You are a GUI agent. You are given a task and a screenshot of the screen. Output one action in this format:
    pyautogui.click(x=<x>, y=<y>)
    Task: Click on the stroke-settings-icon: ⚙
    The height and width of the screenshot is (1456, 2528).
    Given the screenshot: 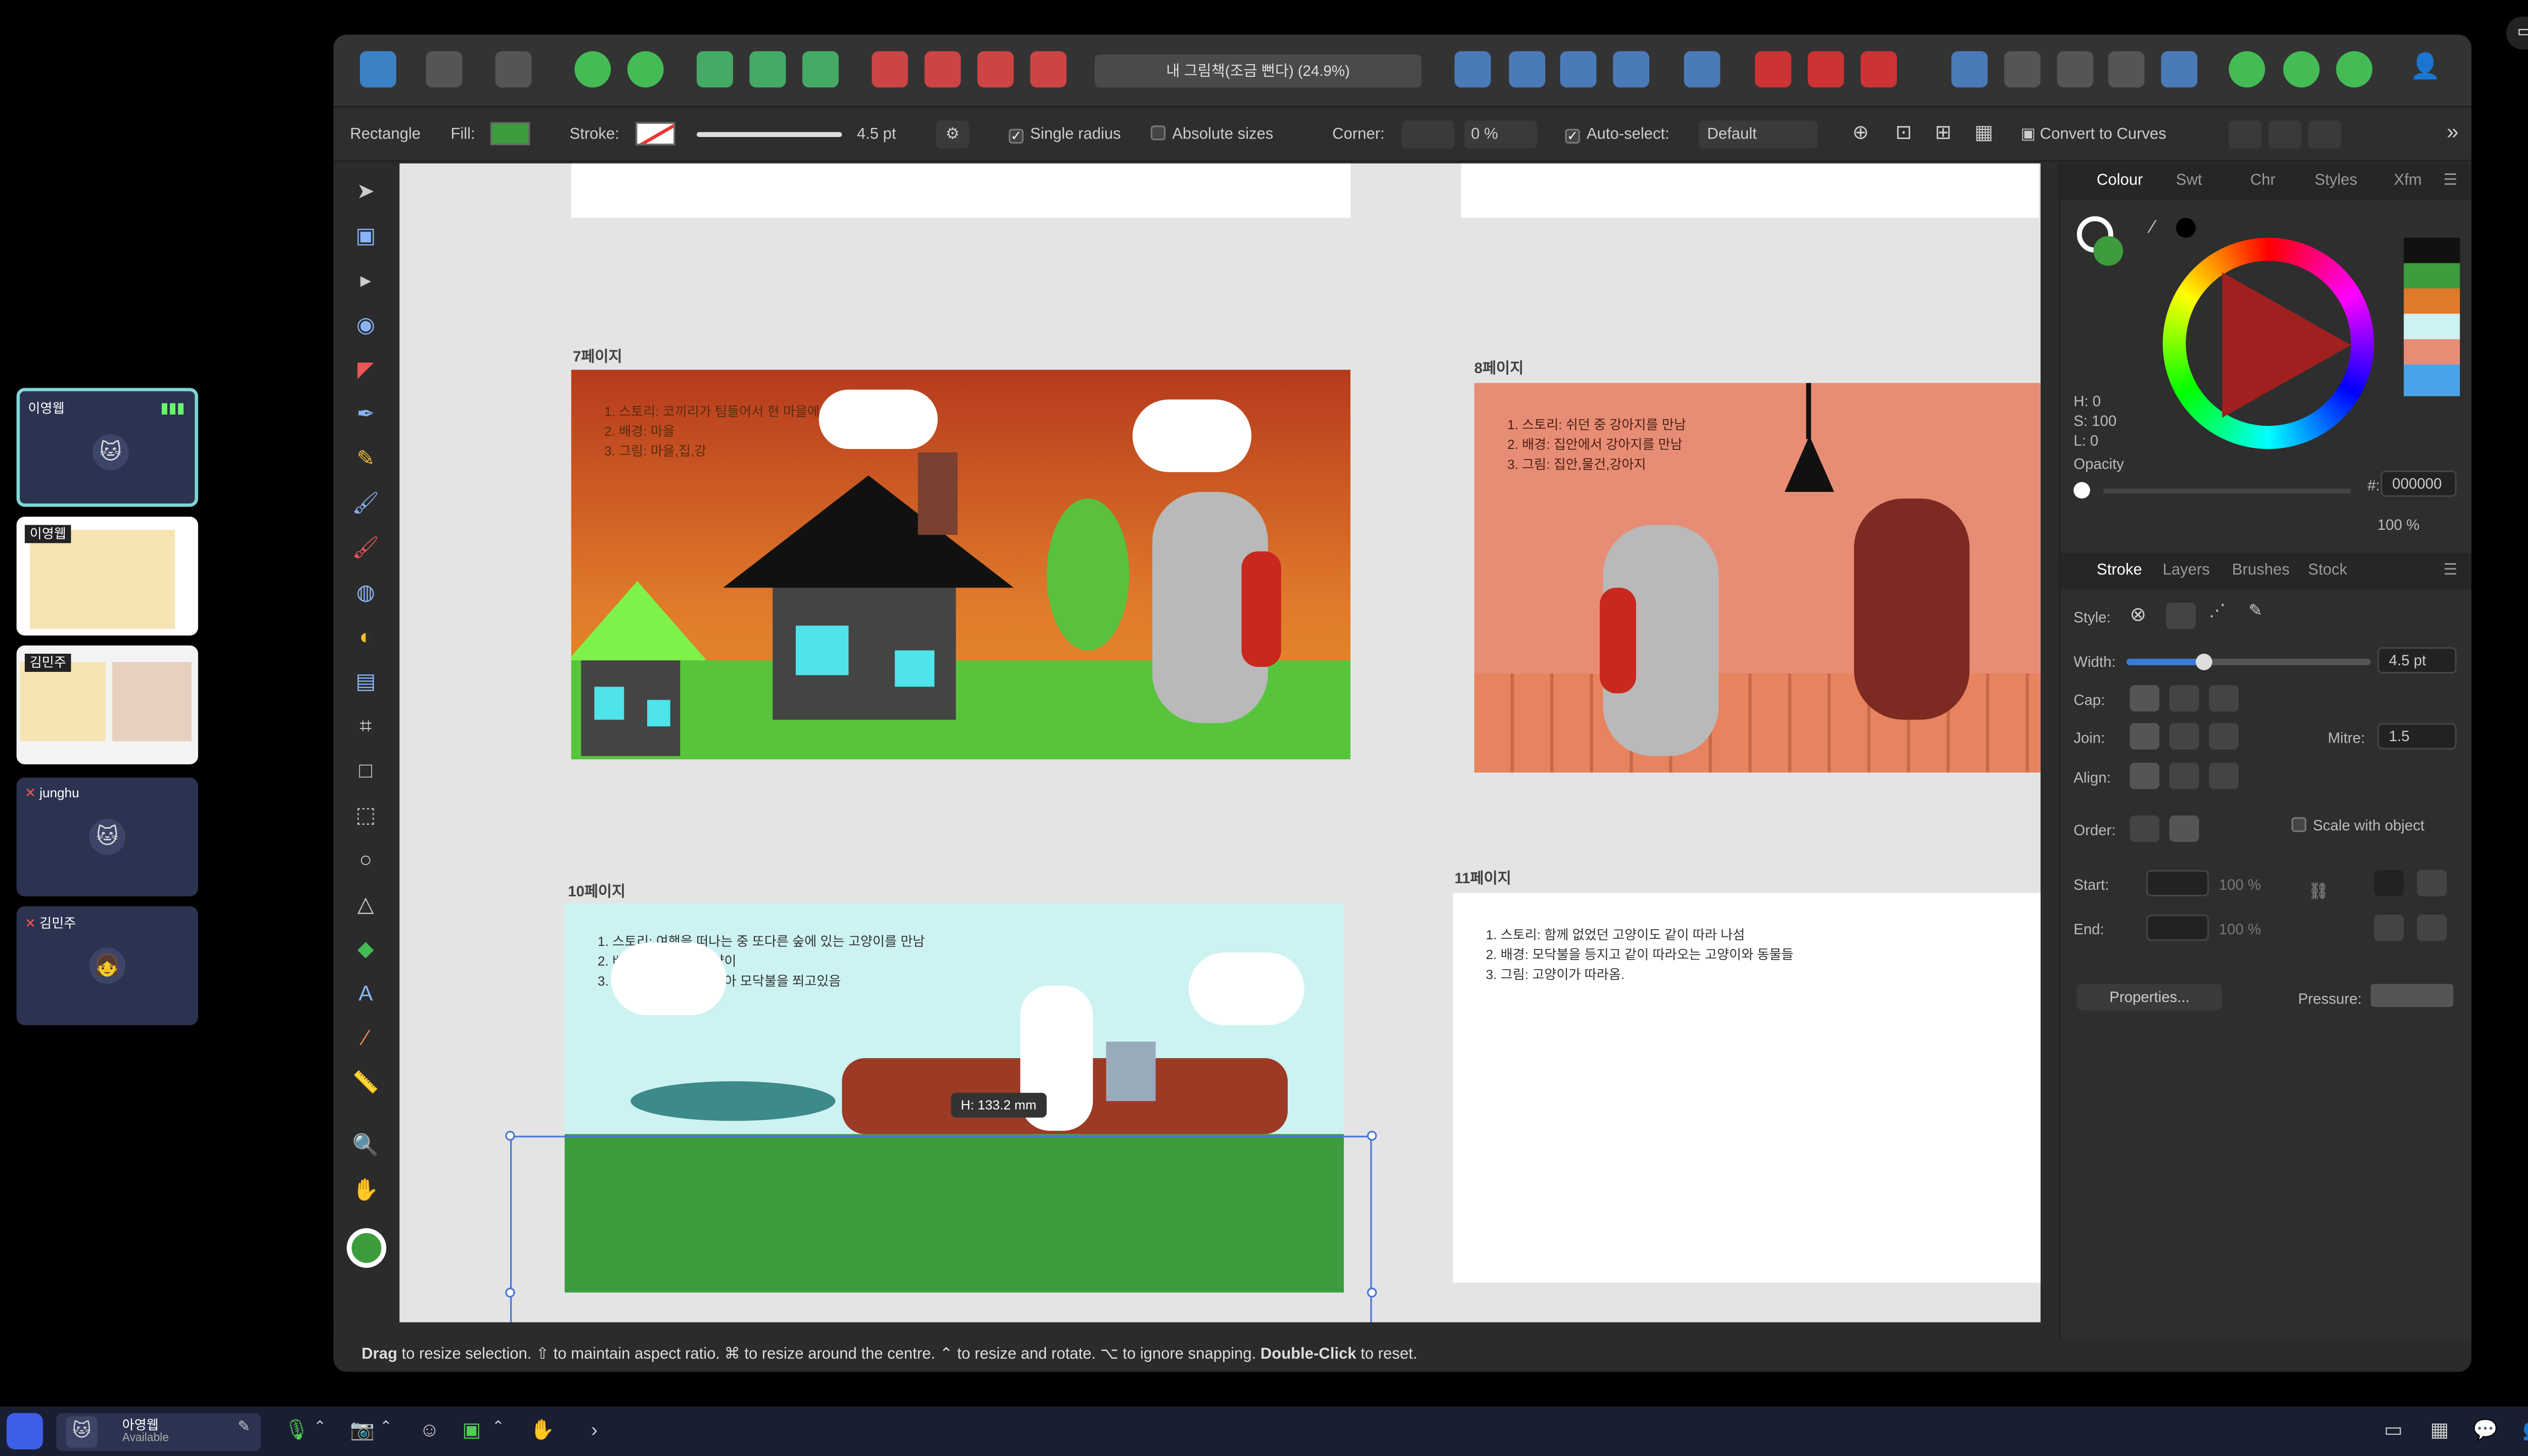 What is the action you would take?
    pyautogui.click(x=953, y=134)
    